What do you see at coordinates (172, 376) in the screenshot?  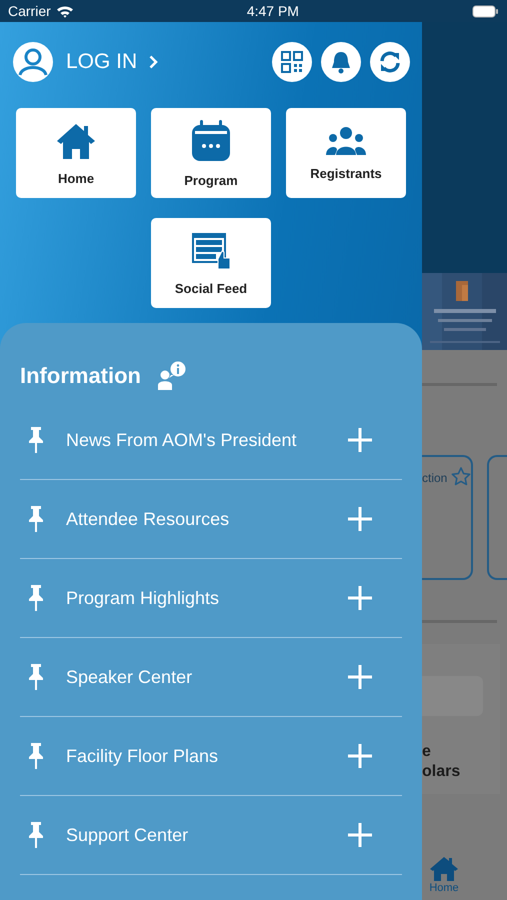 I see `person-info-icon` at bounding box center [172, 376].